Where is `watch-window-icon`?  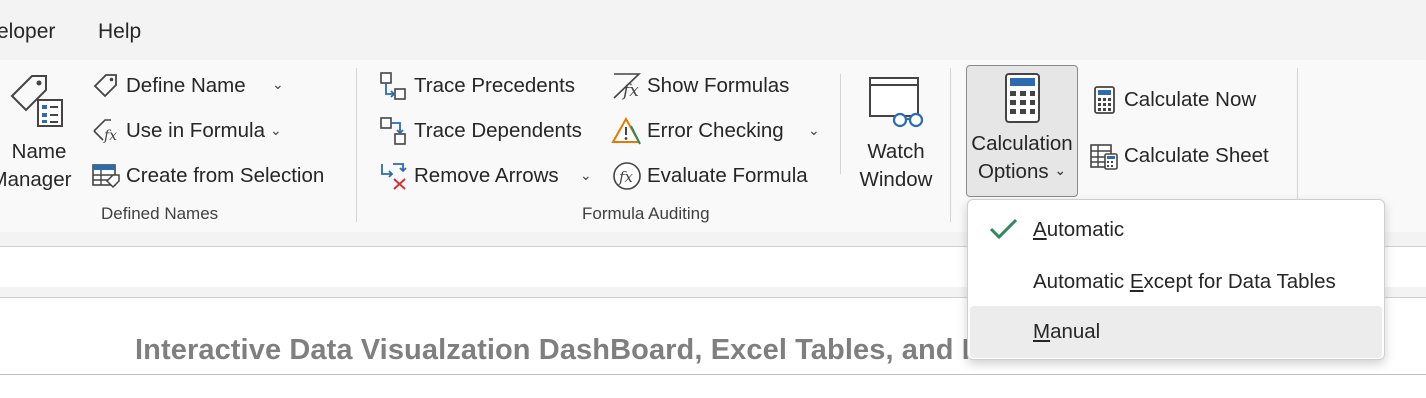 watch-window-icon is located at coordinates (896, 102).